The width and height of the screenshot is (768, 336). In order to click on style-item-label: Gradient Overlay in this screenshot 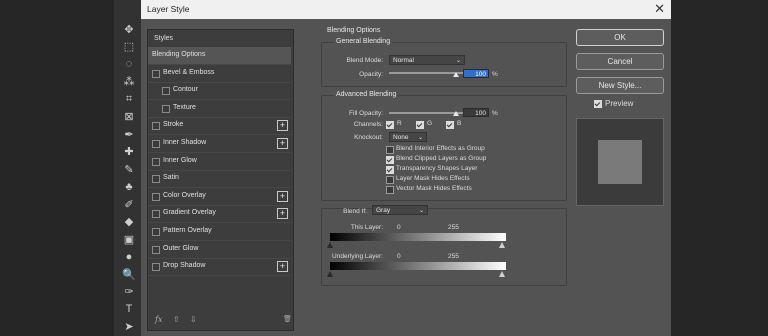, I will do `click(189, 213)`.